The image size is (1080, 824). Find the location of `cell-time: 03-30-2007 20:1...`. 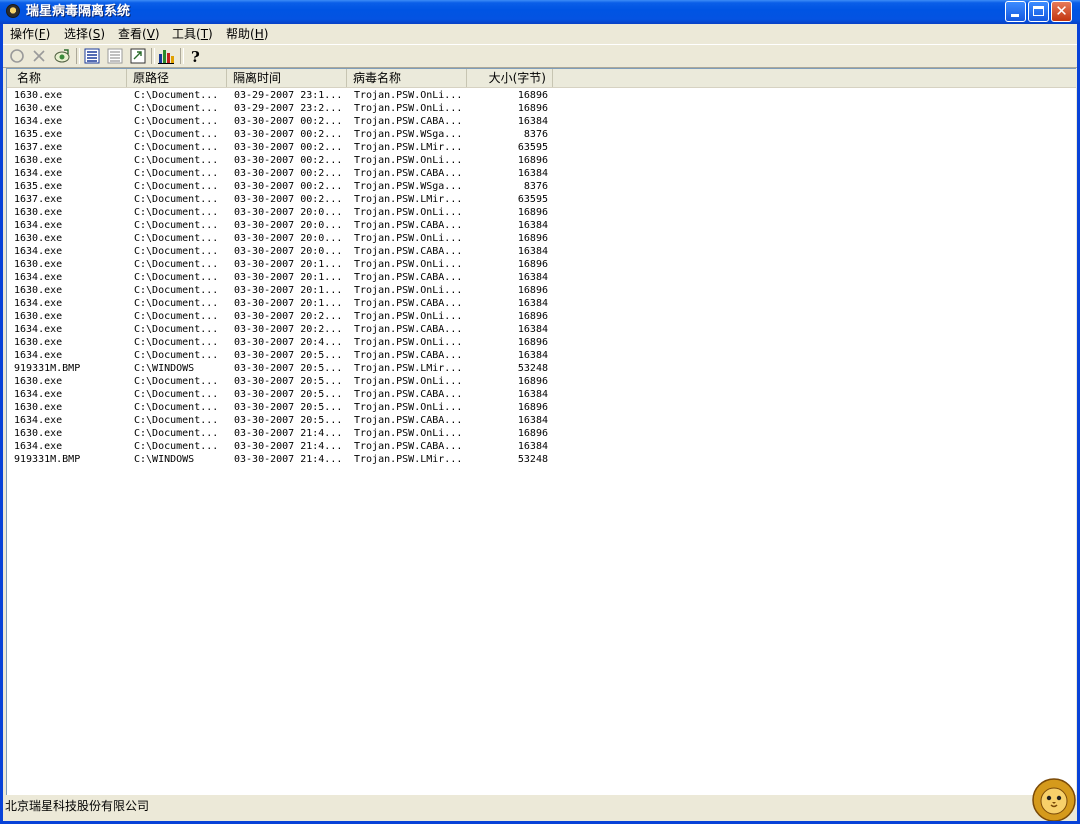

cell-time: 03-30-2007 20:1... is located at coordinates (288, 290).